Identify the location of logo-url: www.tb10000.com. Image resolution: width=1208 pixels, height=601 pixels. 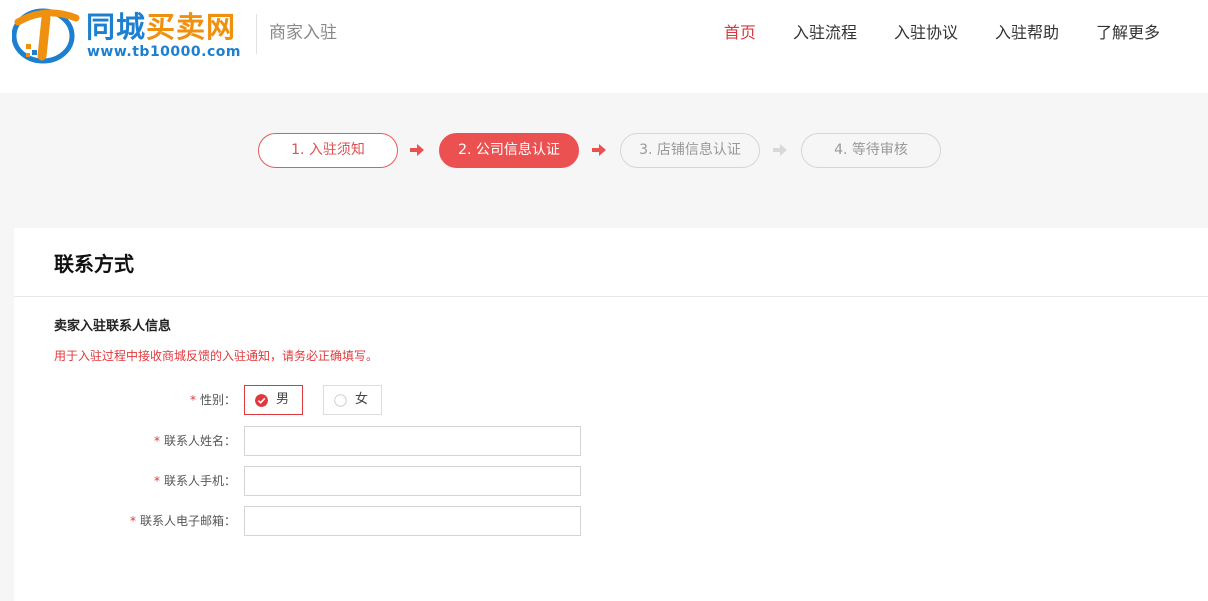
(164, 52).